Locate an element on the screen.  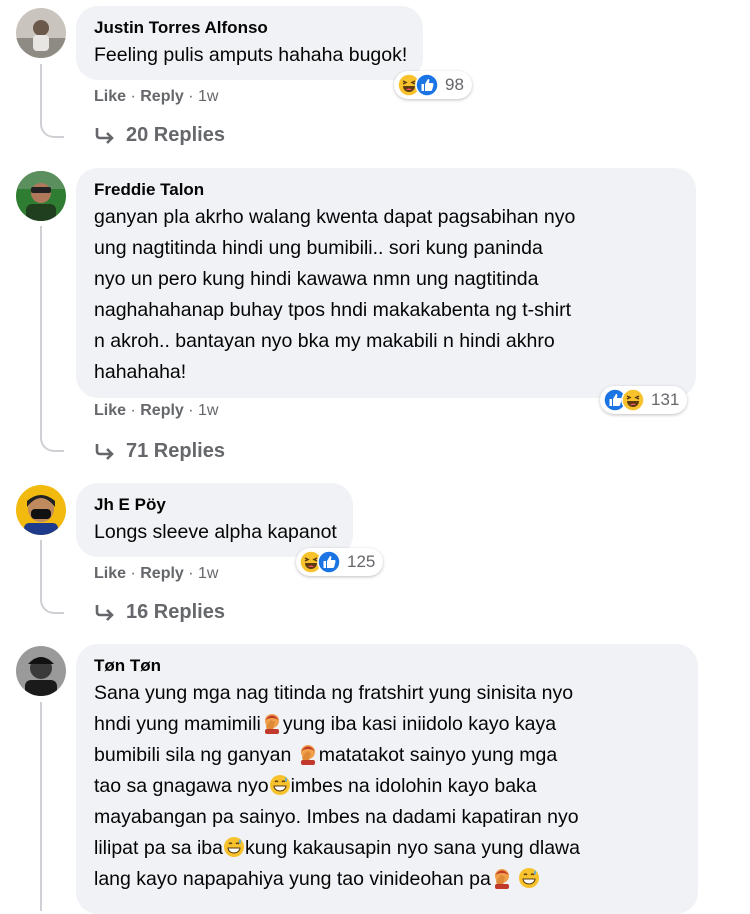
reaction-count: 131 is located at coordinates (665, 399).